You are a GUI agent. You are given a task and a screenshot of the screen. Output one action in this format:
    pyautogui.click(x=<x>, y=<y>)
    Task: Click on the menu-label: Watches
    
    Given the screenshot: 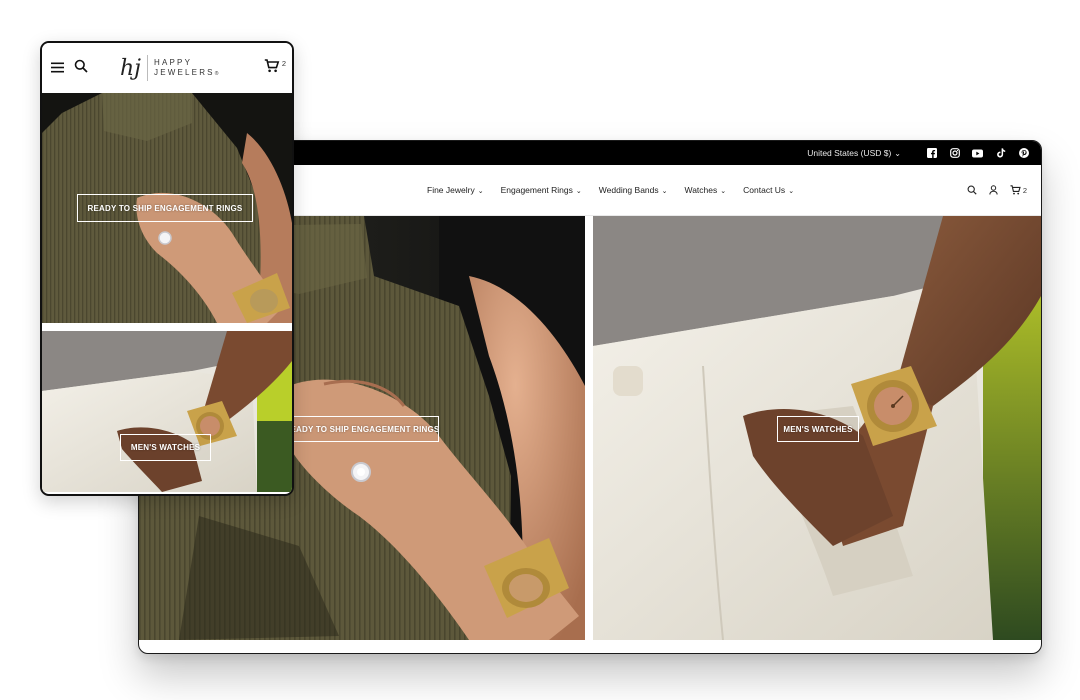 What is the action you would take?
    pyautogui.click(x=701, y=190)
    